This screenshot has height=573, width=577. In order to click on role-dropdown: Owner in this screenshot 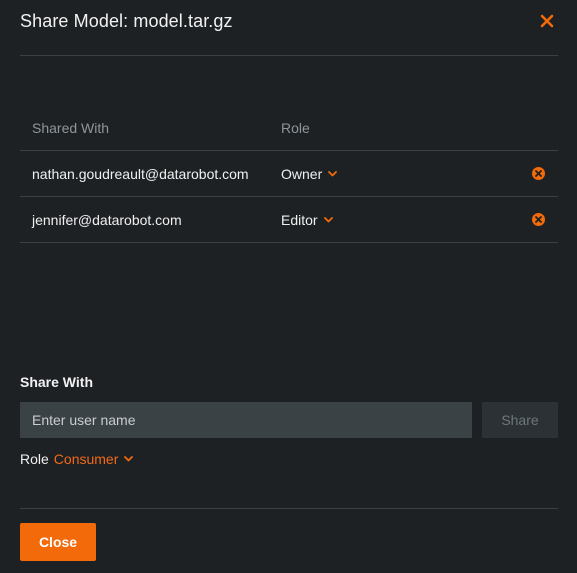, I will do `click(309, 174)`.